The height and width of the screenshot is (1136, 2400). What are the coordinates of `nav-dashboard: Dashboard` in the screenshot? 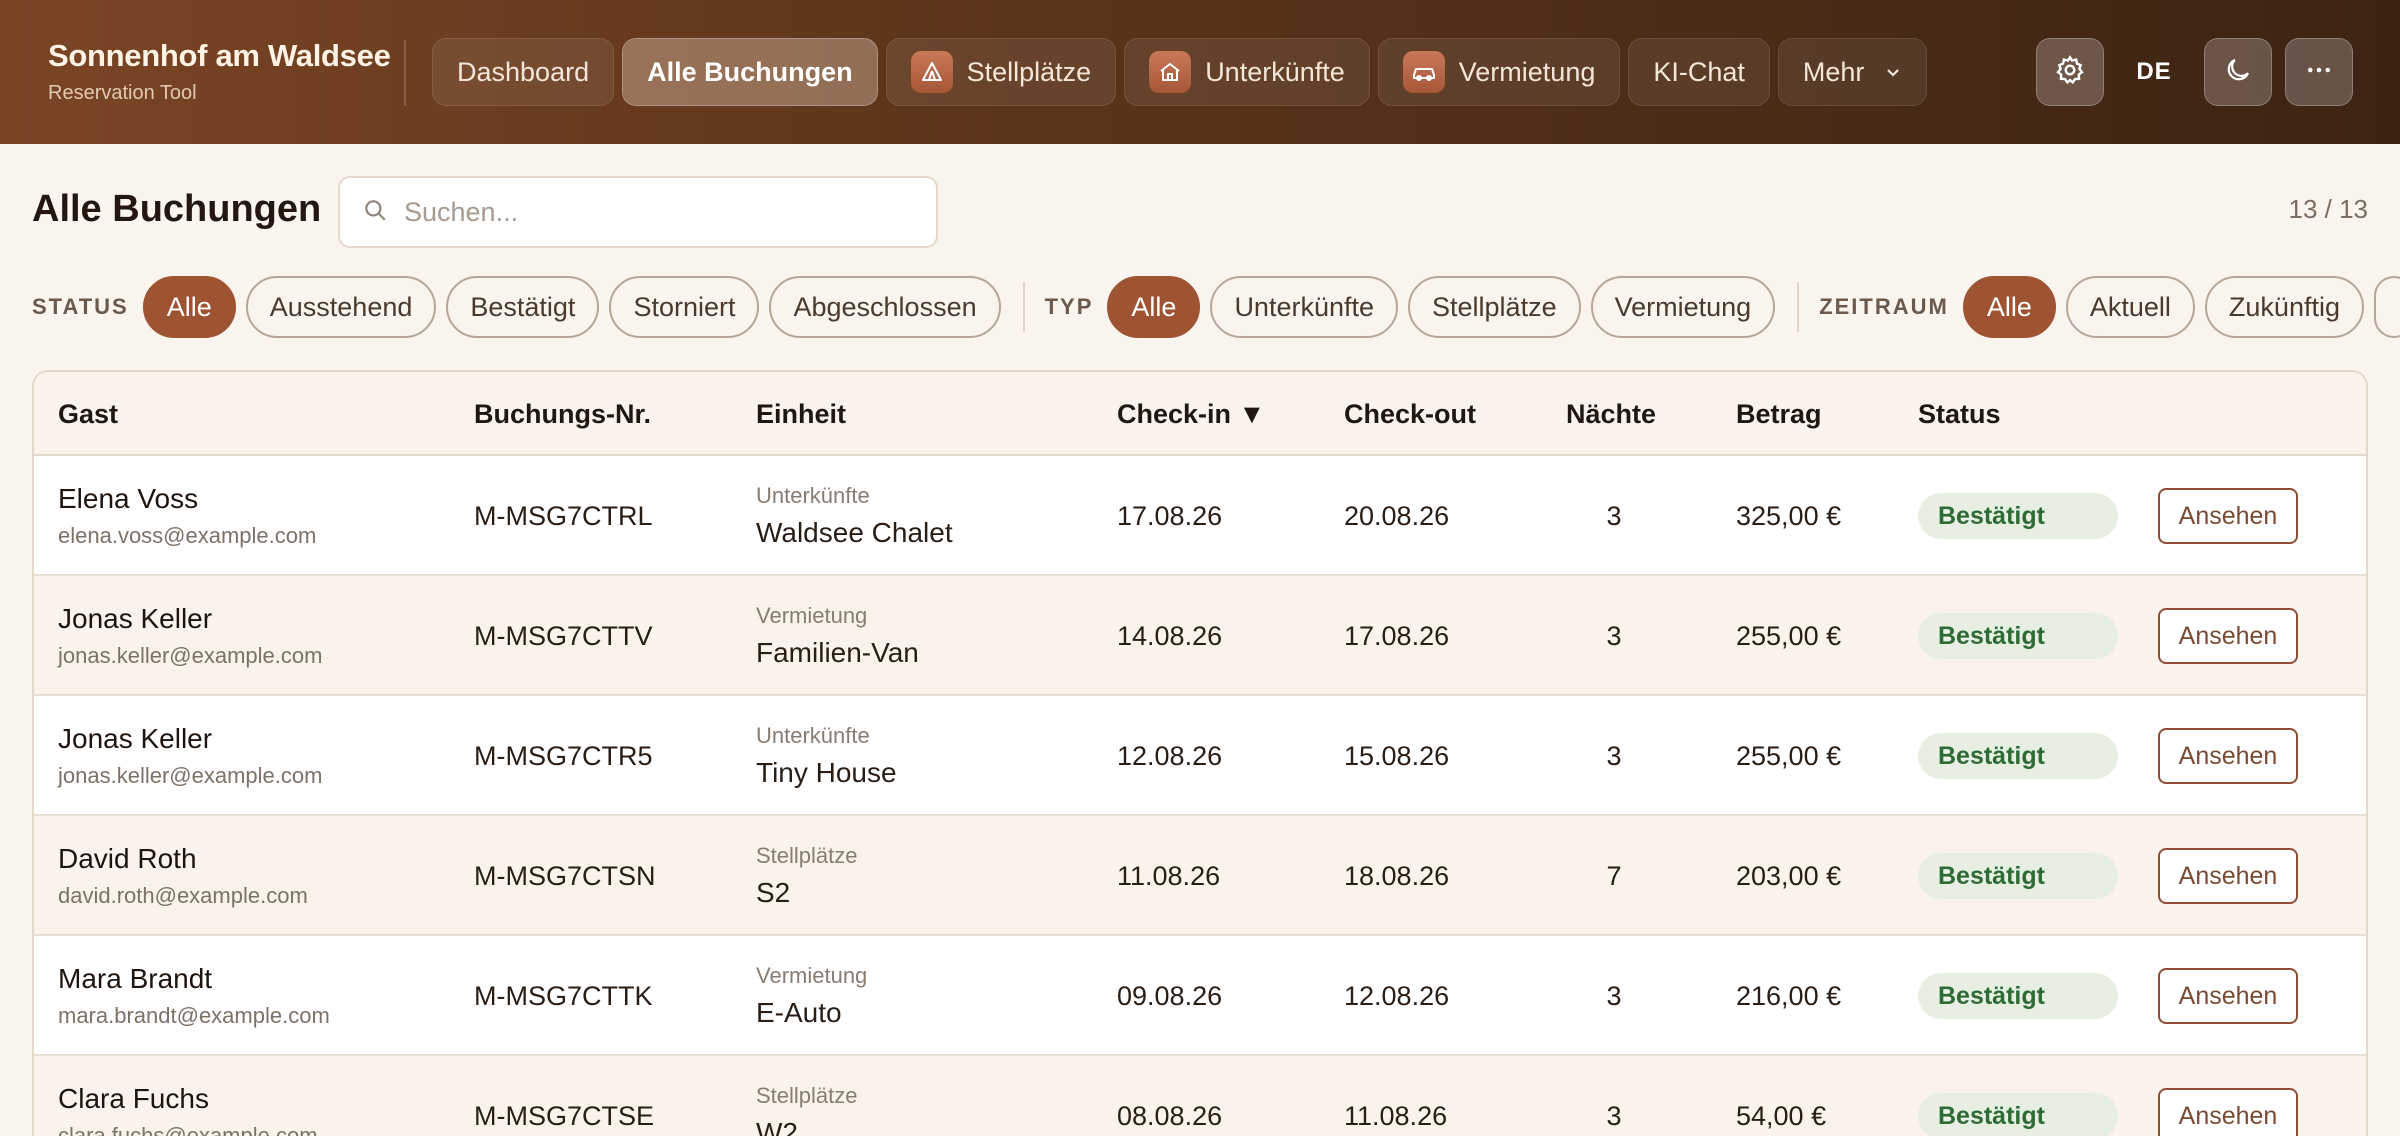 It's located at (523, 72).